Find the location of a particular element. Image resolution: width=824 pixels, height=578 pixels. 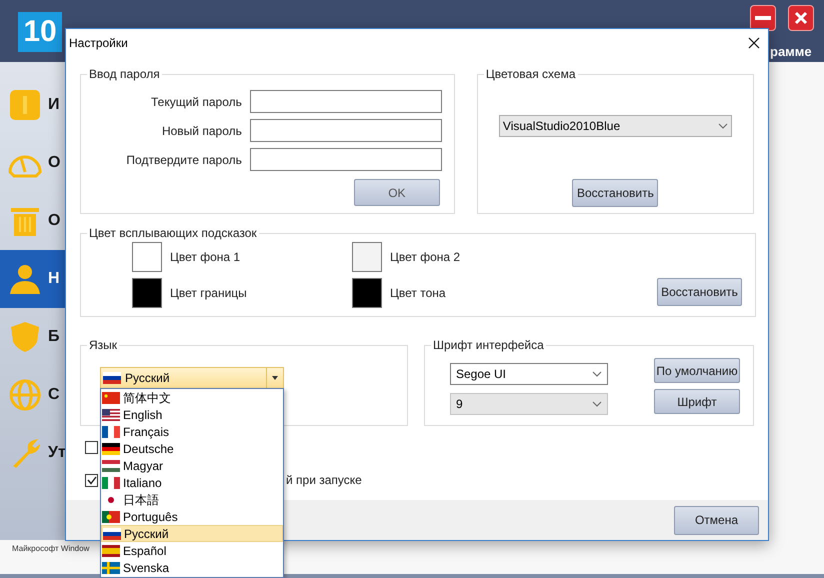

language-option: 简体中文 is located at coordinates (192, 397).